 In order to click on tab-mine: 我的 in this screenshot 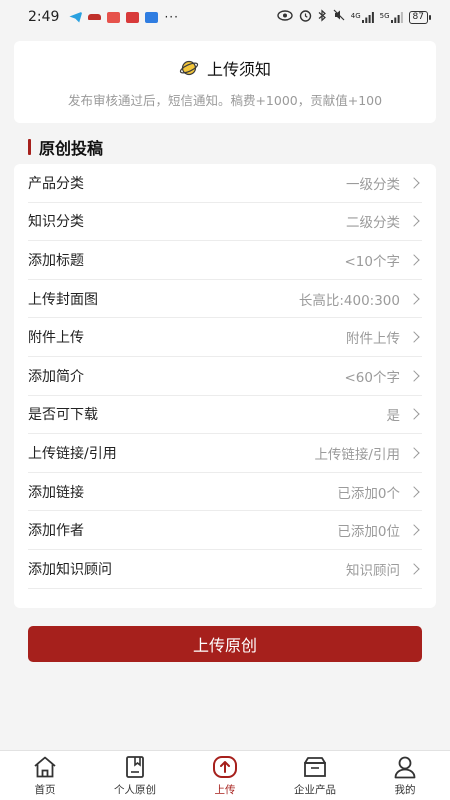, I will do `click(405, 776)`.